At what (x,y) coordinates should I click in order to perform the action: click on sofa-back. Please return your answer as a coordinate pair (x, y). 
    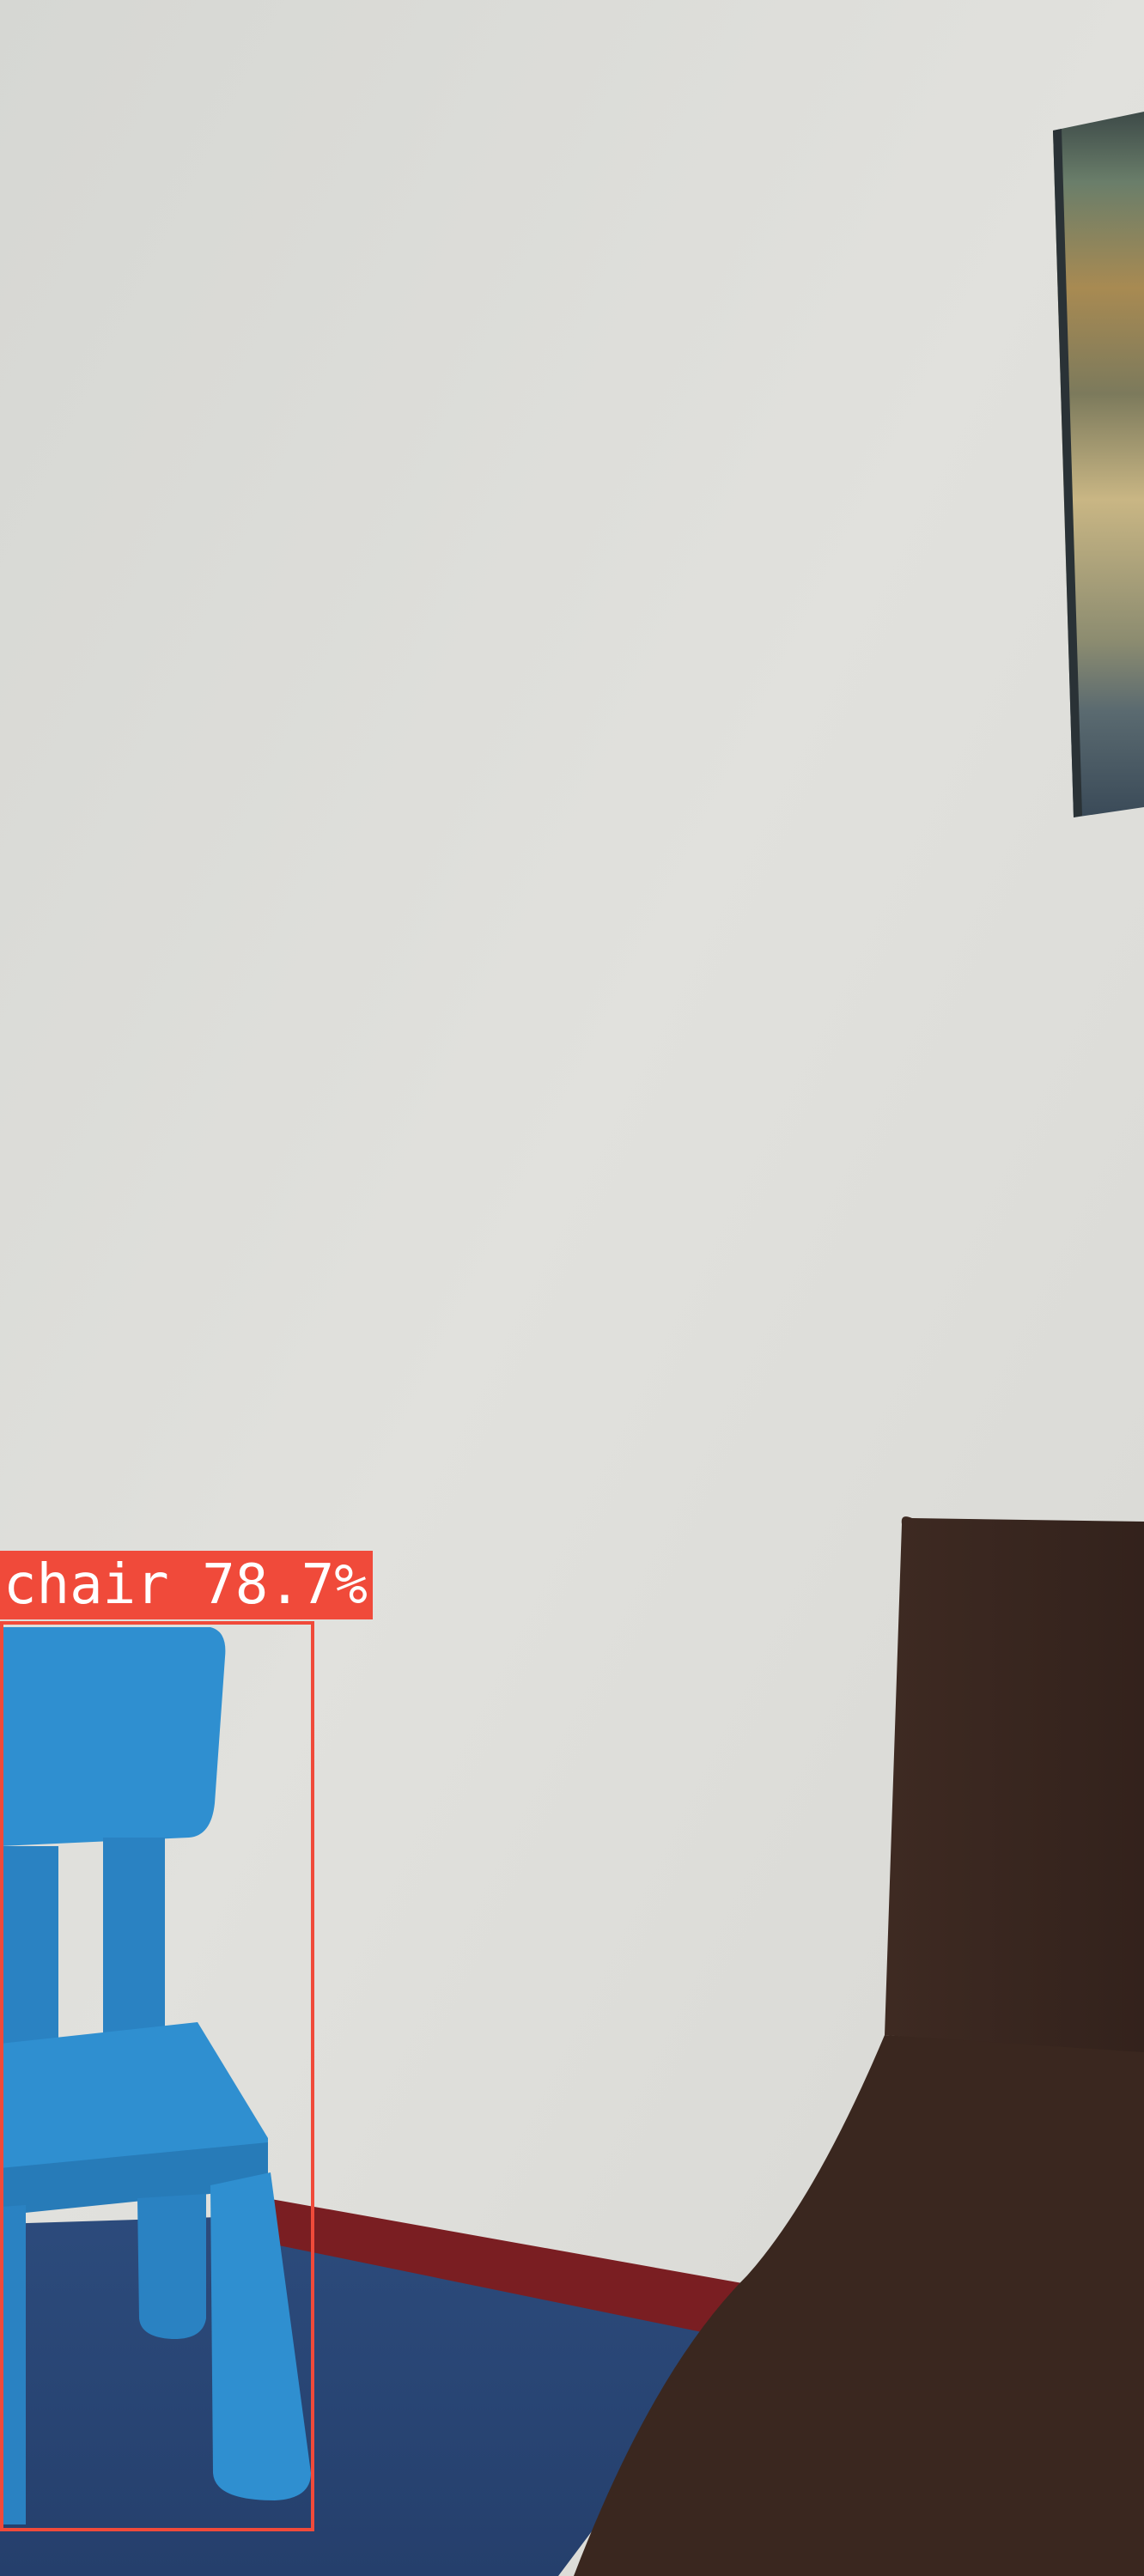
    Looking at the image, I should click on (1014, 1786).